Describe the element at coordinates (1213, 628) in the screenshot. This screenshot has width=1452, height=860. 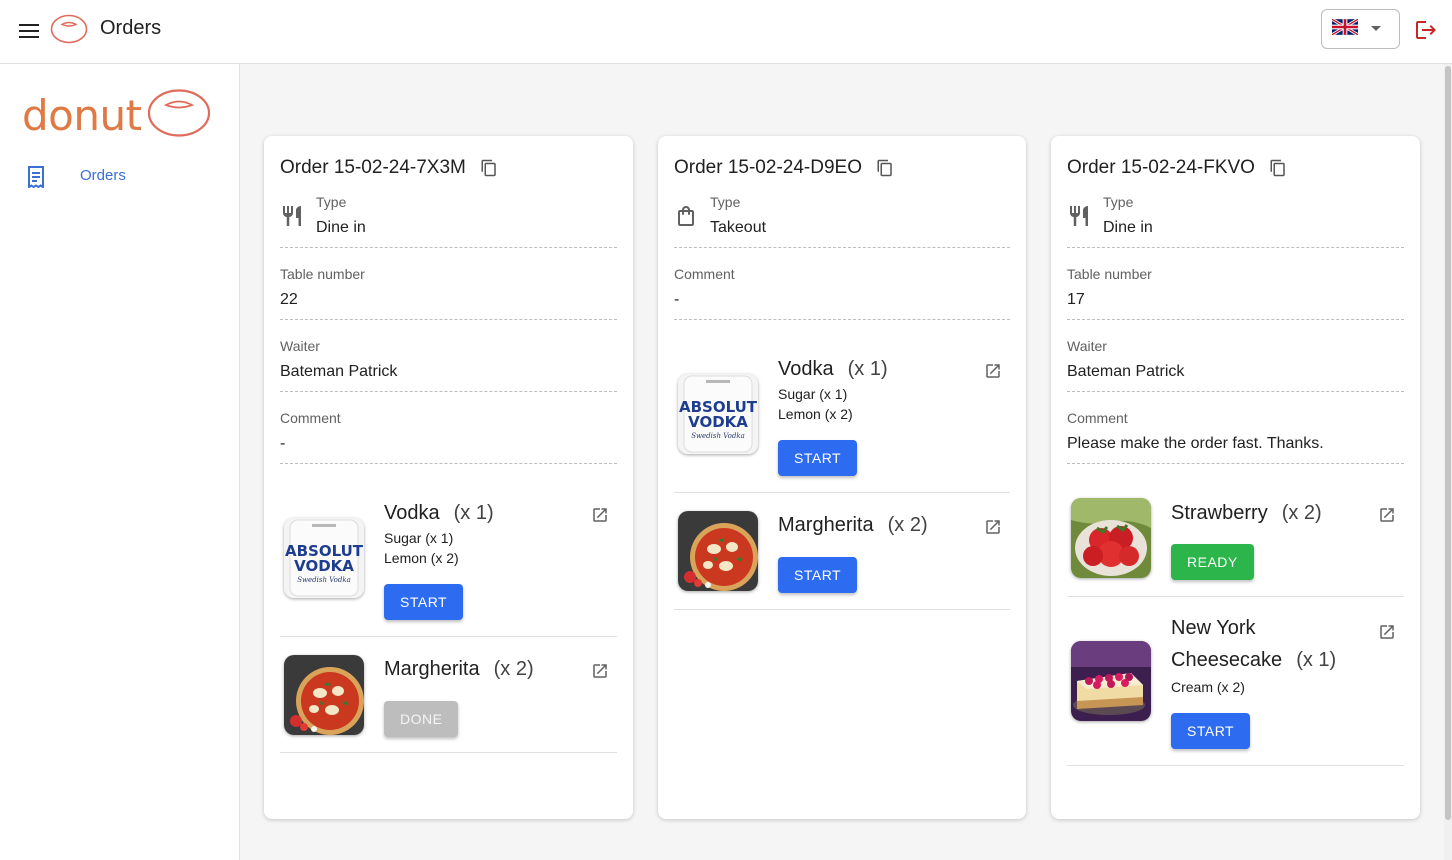
I see `item-name: New York` at that location.